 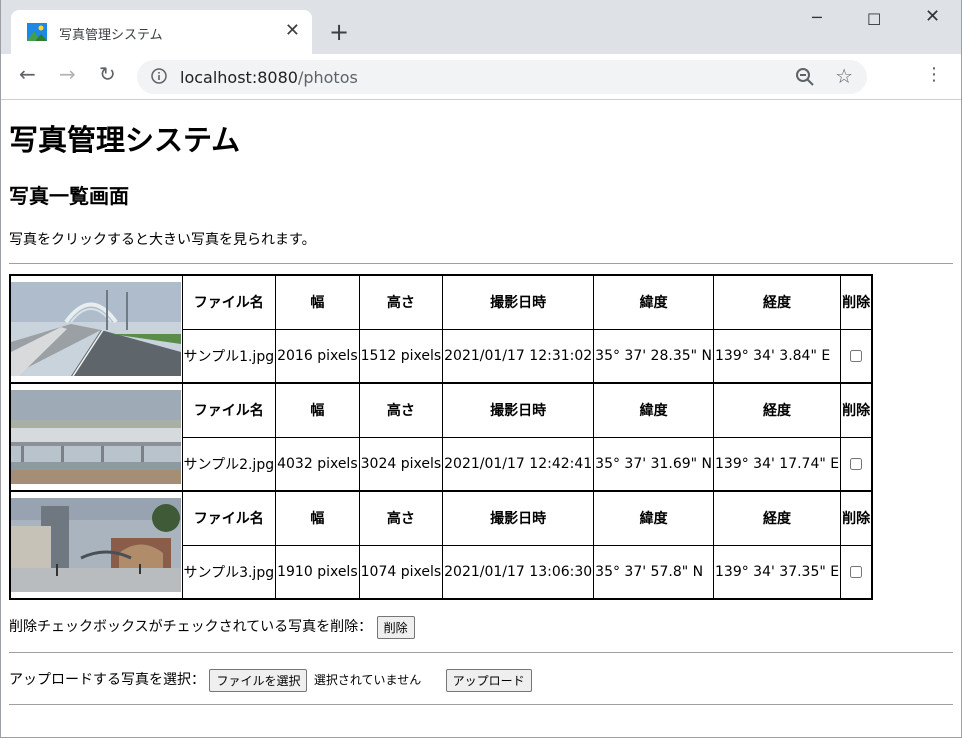 What do you see at coordinates (229, 464) in the screenshot?
I see `cell-filename: サンプル2.jpg` at bounding box center [229, 464].